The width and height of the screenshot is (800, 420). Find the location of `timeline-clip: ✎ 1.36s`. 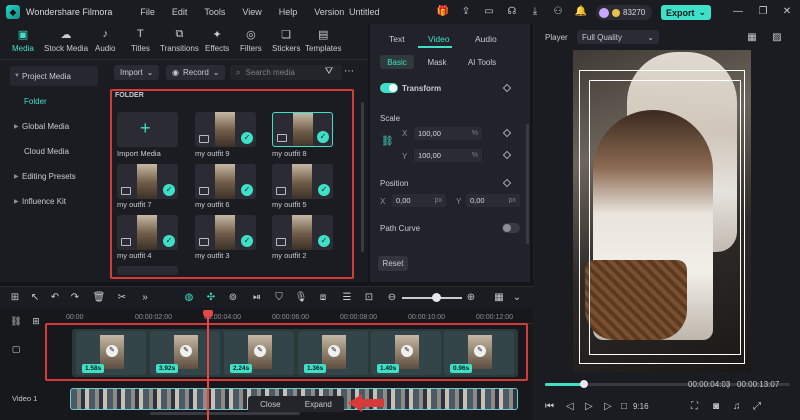

timeline-clip: ✎ 1.36s is located at coordinates (333, 353).